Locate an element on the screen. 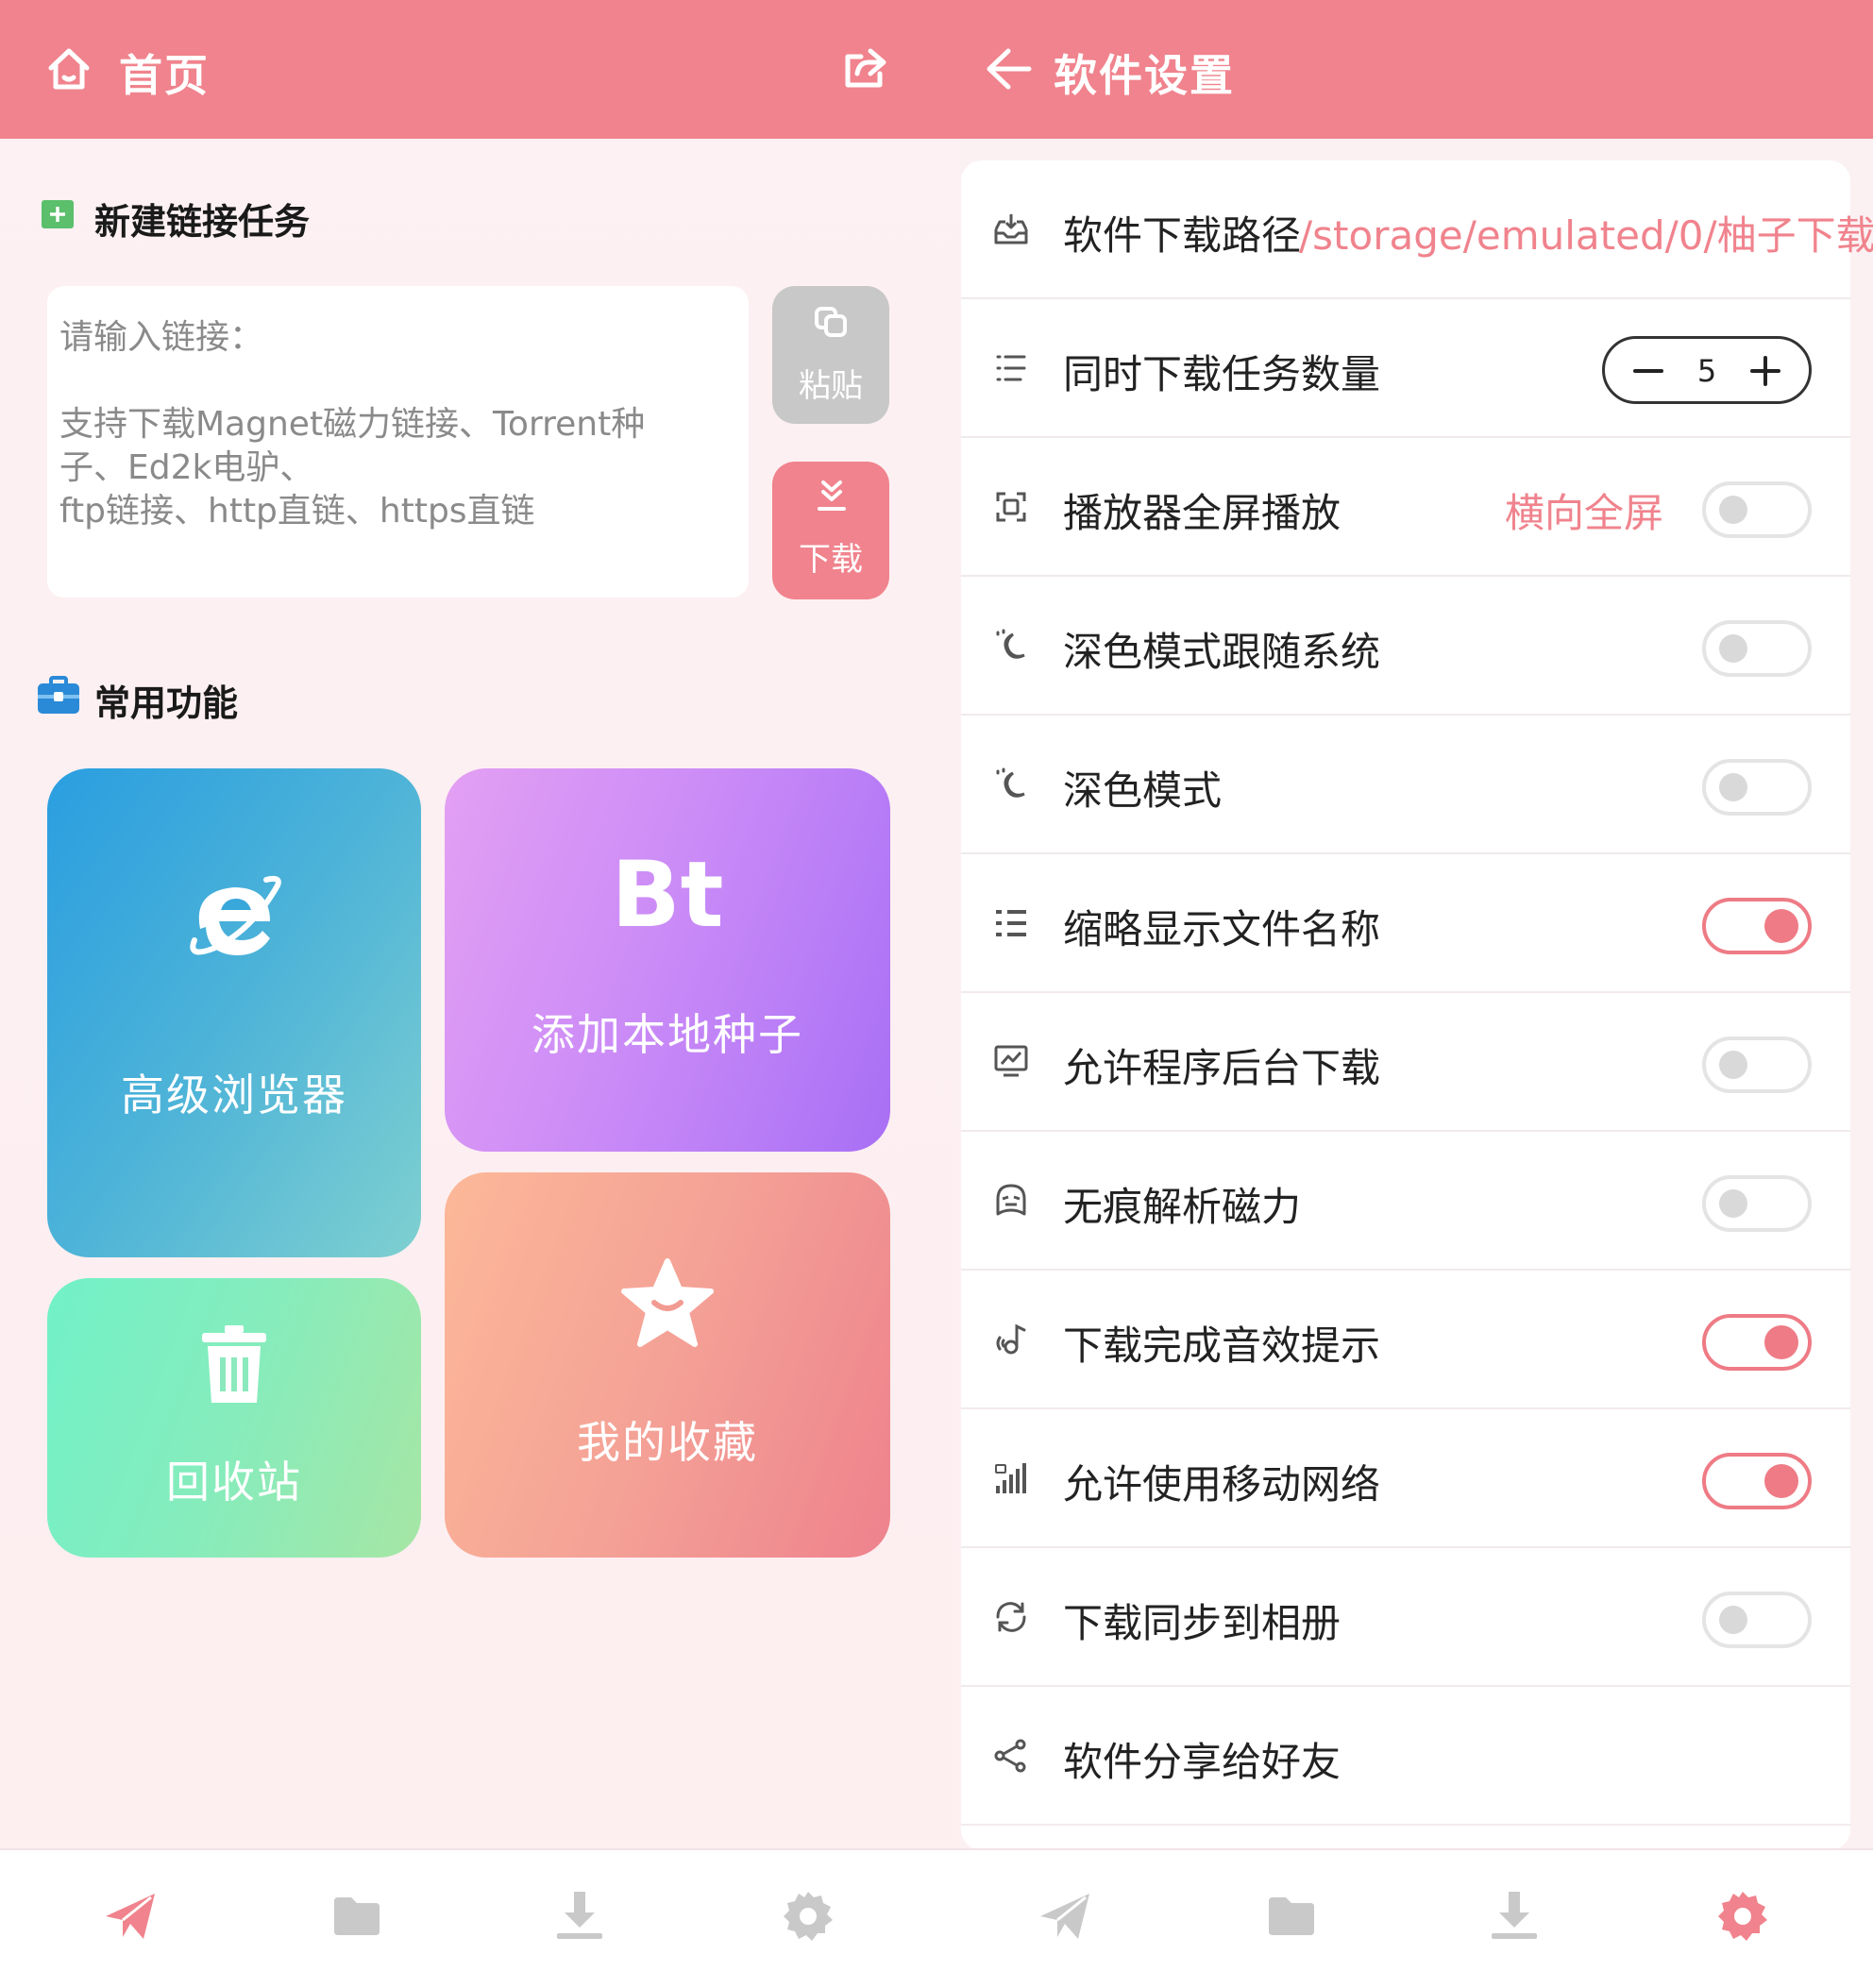 The height and width of the screenshot is (1988, 1873). sync-icon is located at coordinates (1011, 1617).